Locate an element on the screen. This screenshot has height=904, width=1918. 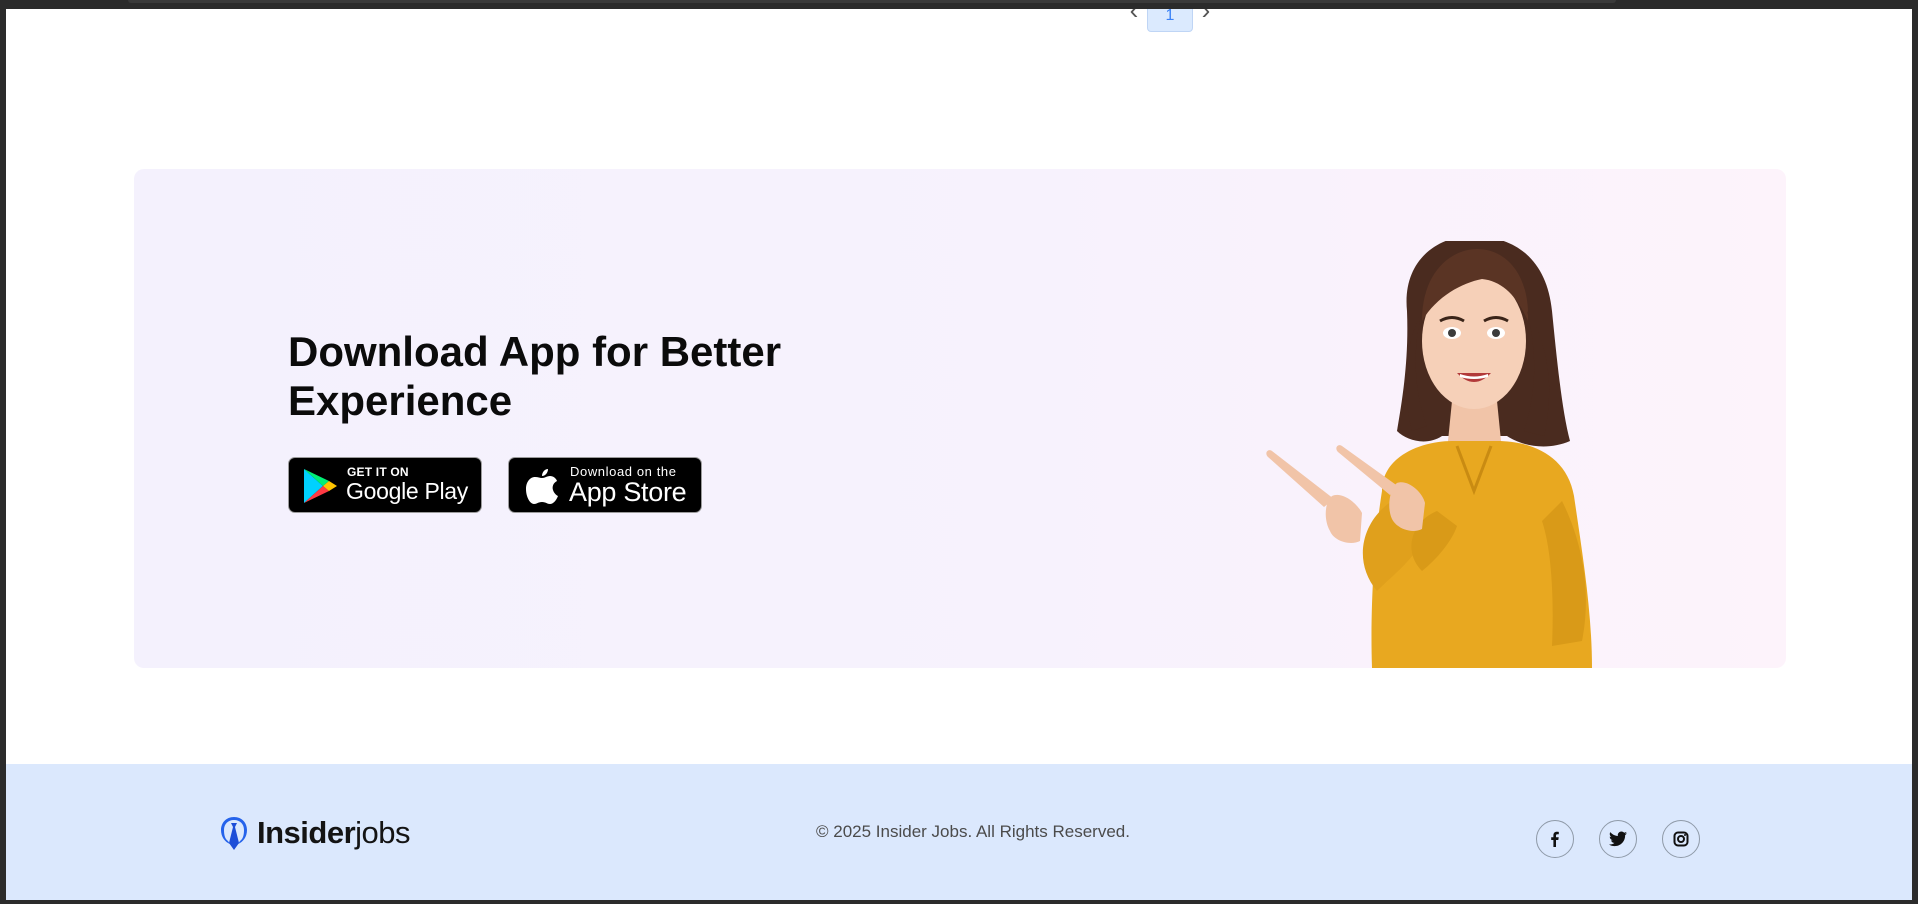
browser-top-edge is located at coordinates (872, 1).